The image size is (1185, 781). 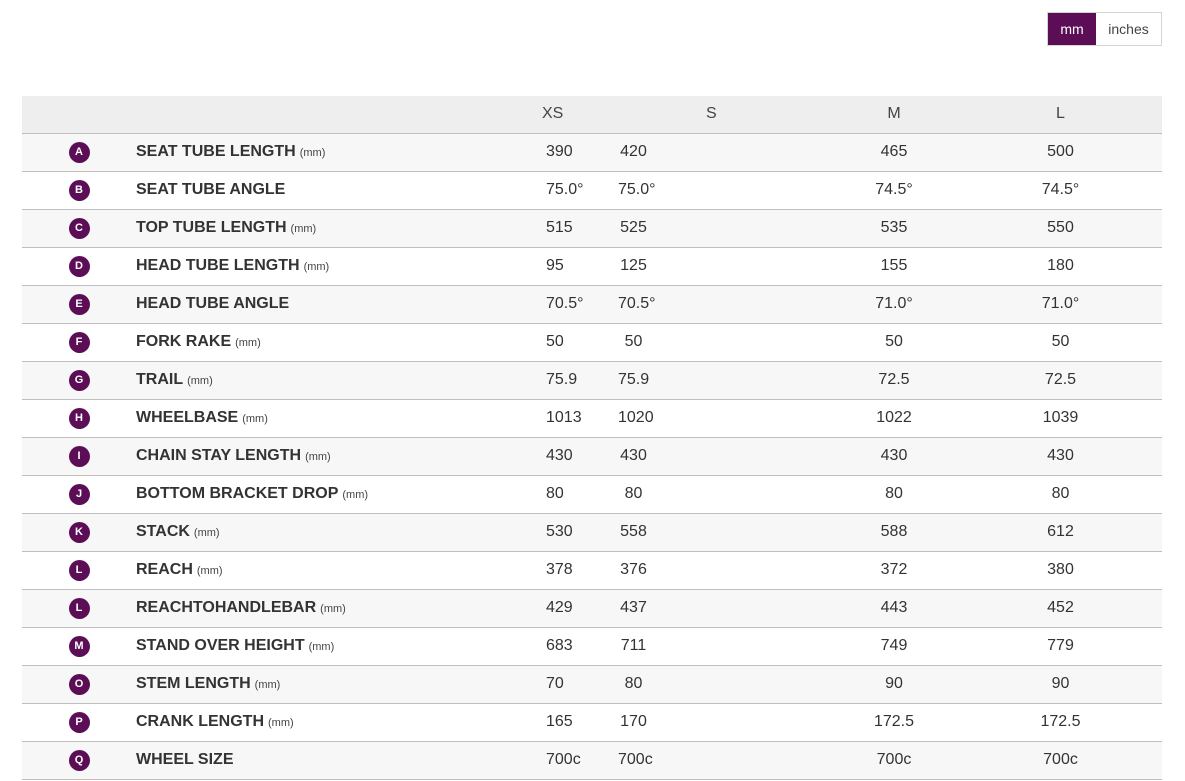 What do you see at coordinates (317, 532) in the screenshot?
I see `row-label-cell: STACK (mm)` at bounding box center [317, 532].